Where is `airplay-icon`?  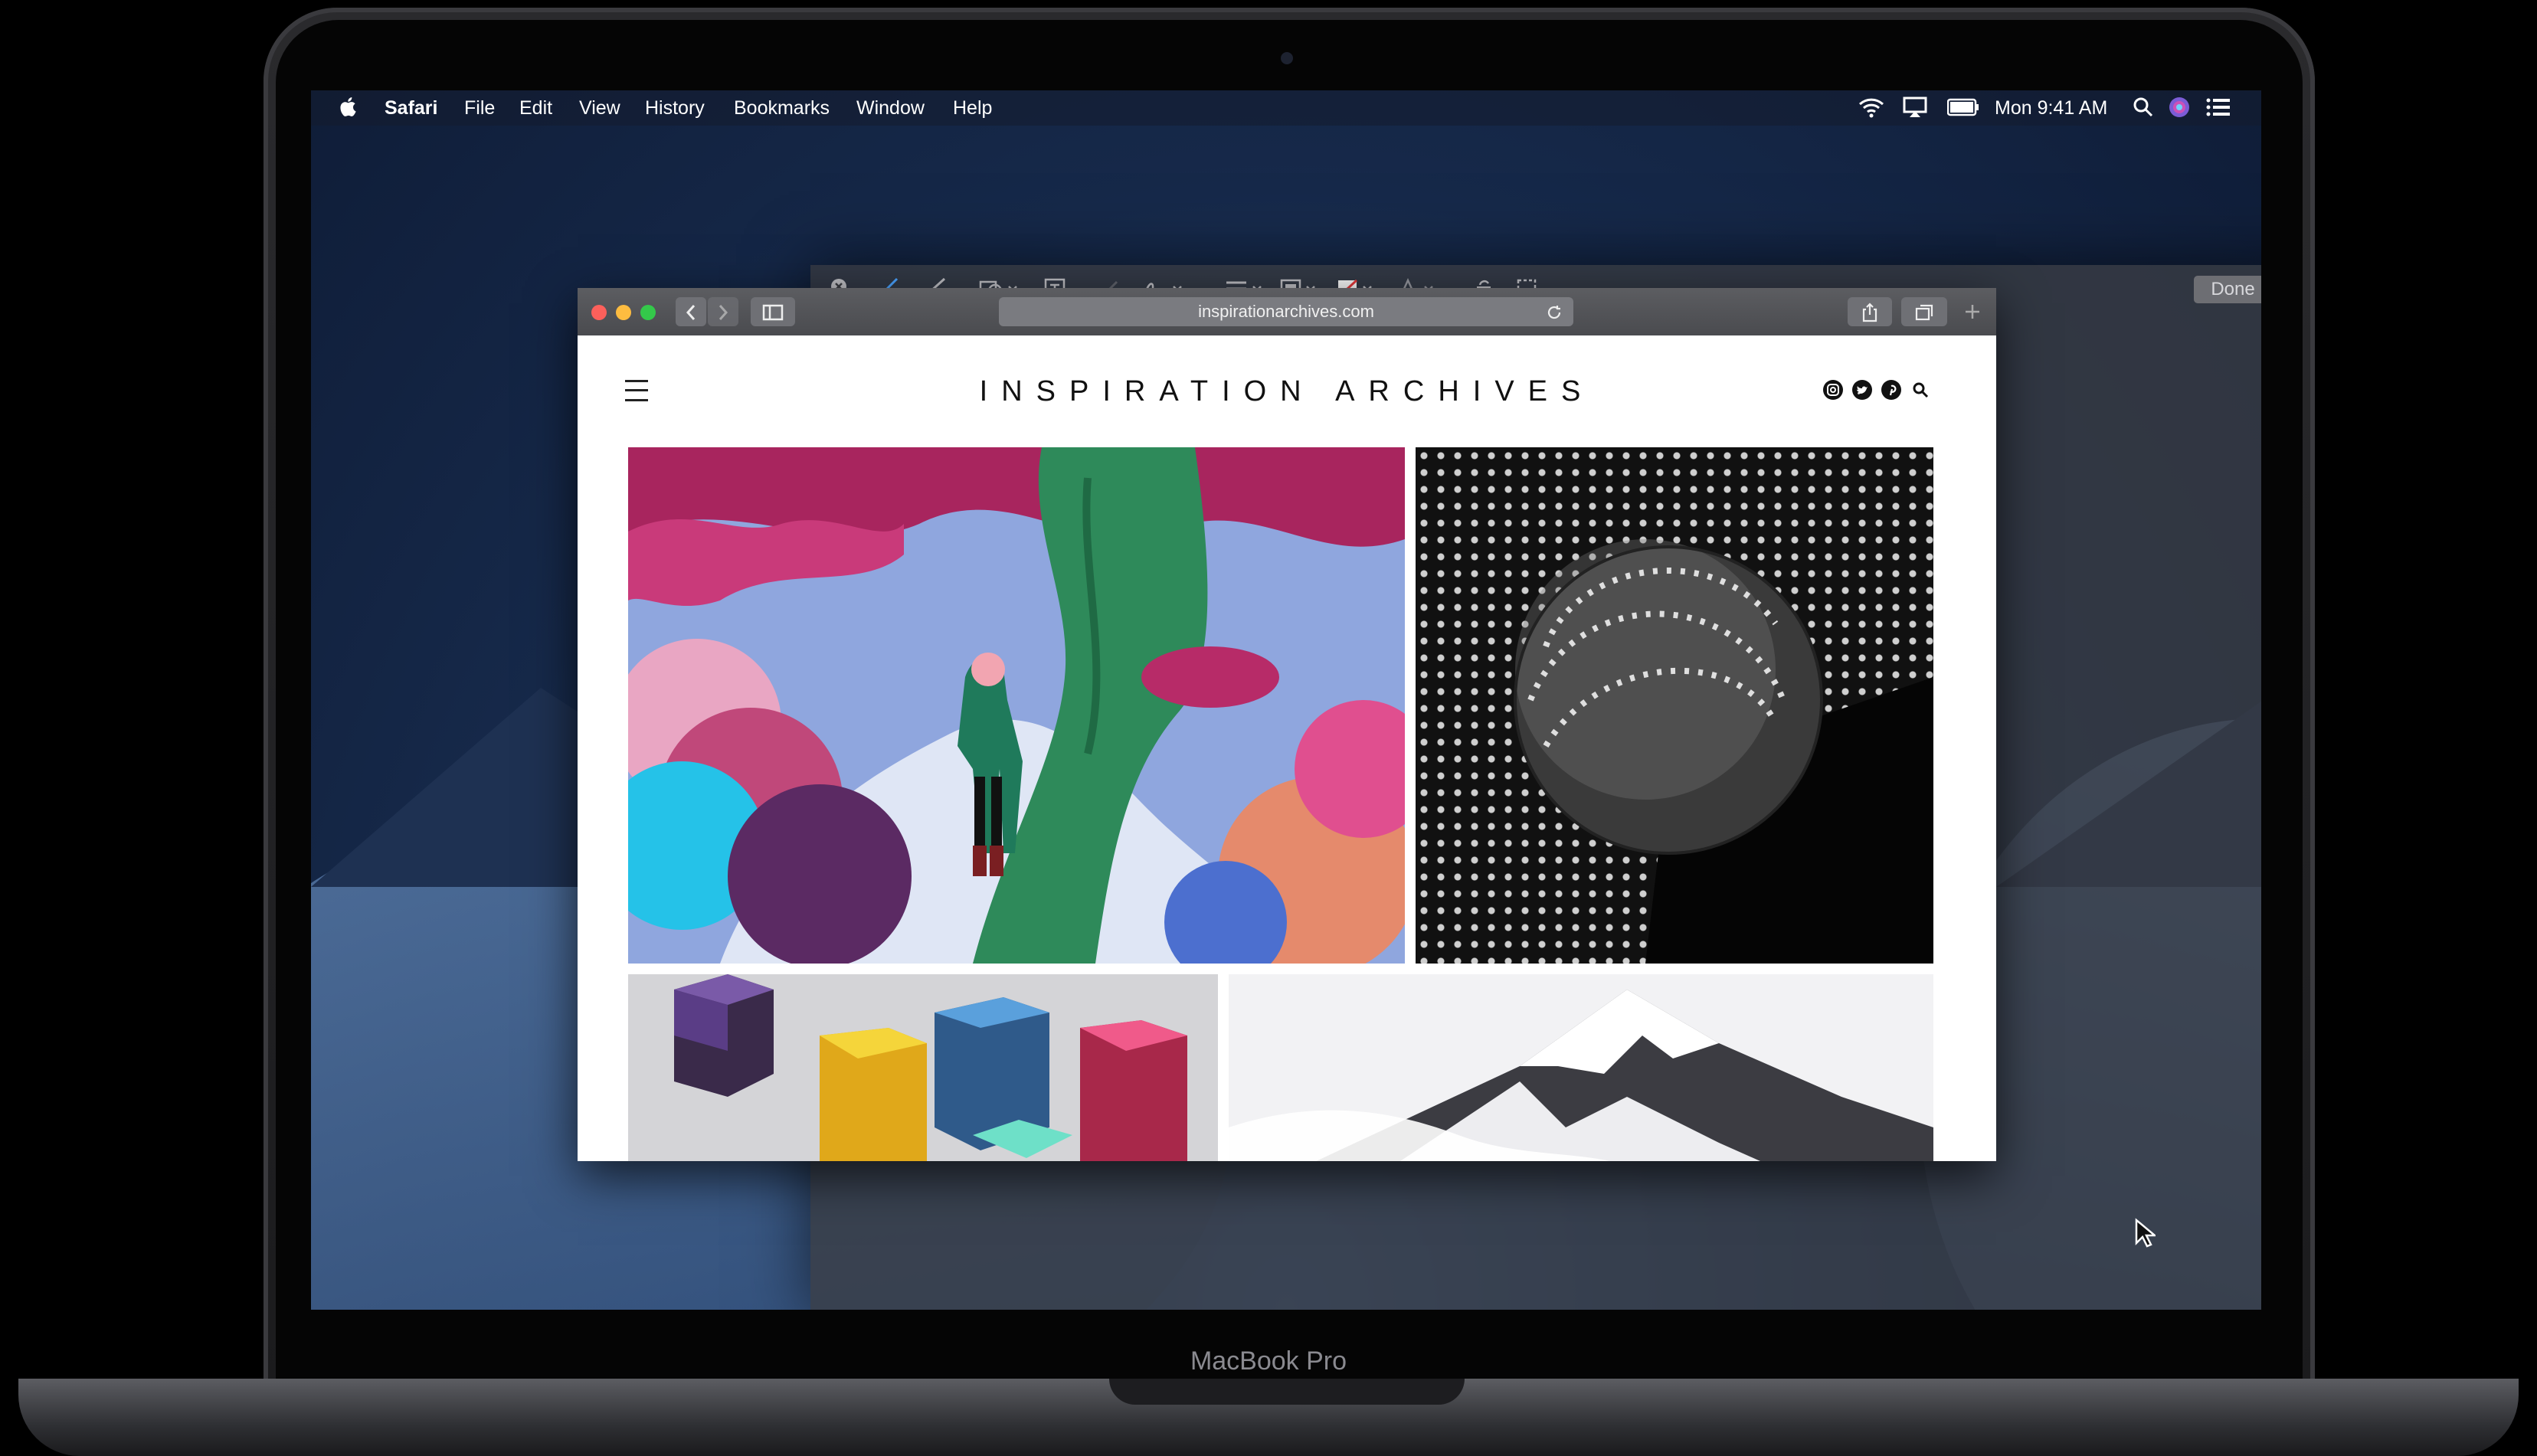 airplay-icon is located at coordinates (1915, 110).